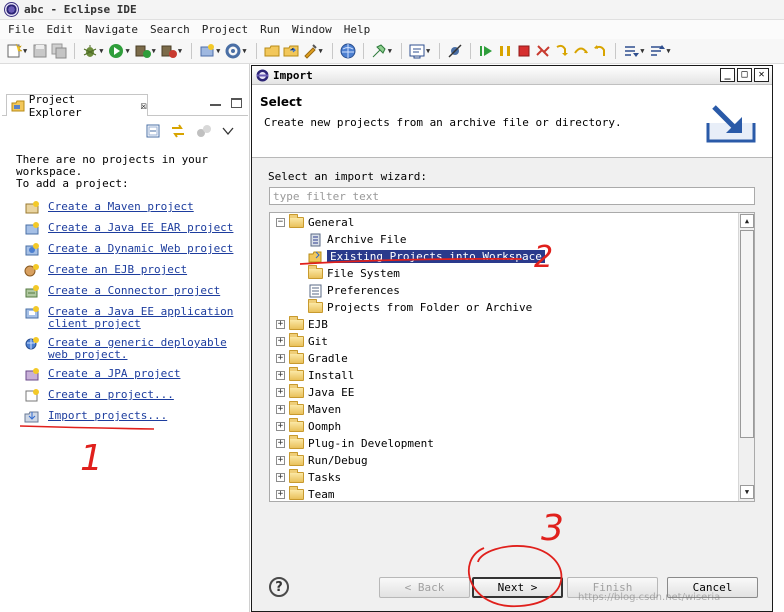 The height and width of the screenshot is (612, 784). I want to click on open-resource-icon, so click(291, 51).